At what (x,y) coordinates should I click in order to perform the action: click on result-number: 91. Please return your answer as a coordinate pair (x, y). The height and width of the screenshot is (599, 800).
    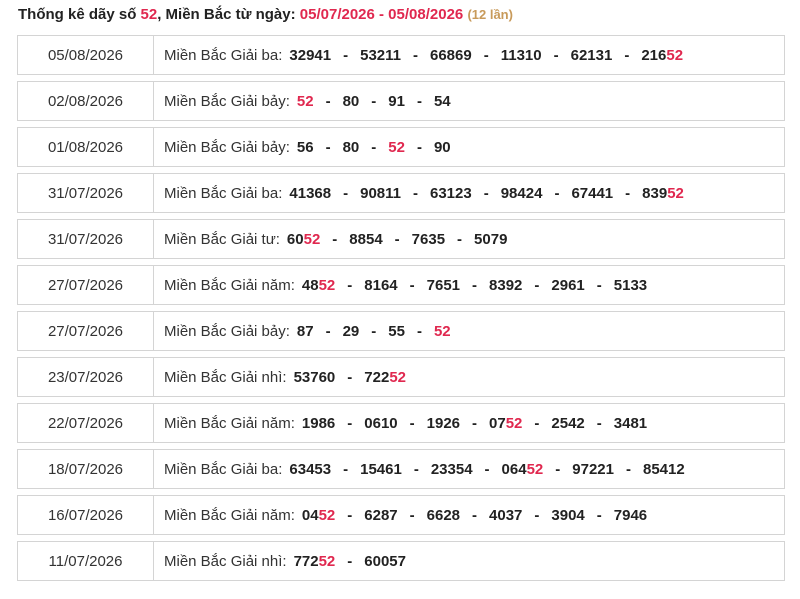
    Looking at the image, I should click on (396, 101).